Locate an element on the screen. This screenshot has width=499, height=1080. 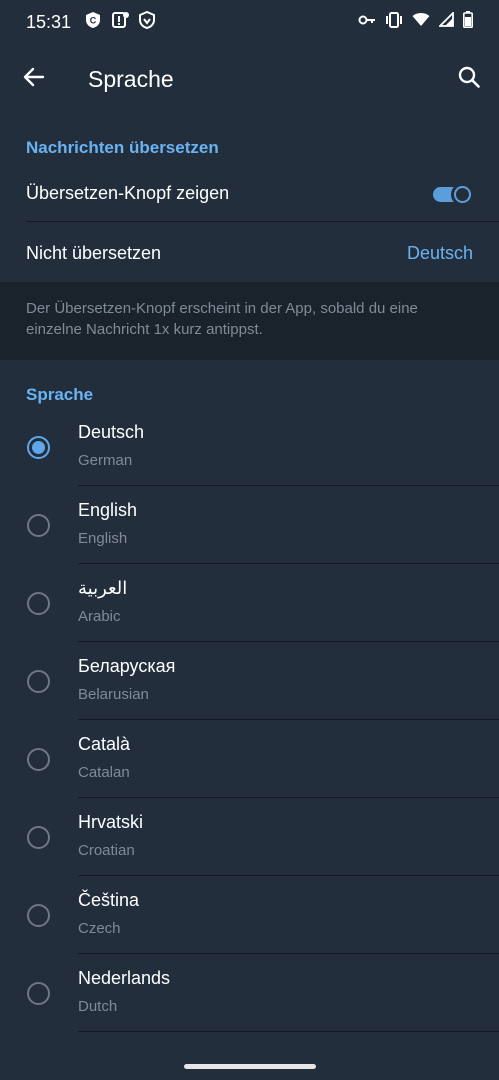
shield-c-icon: C is located at coordinates (93, 22).